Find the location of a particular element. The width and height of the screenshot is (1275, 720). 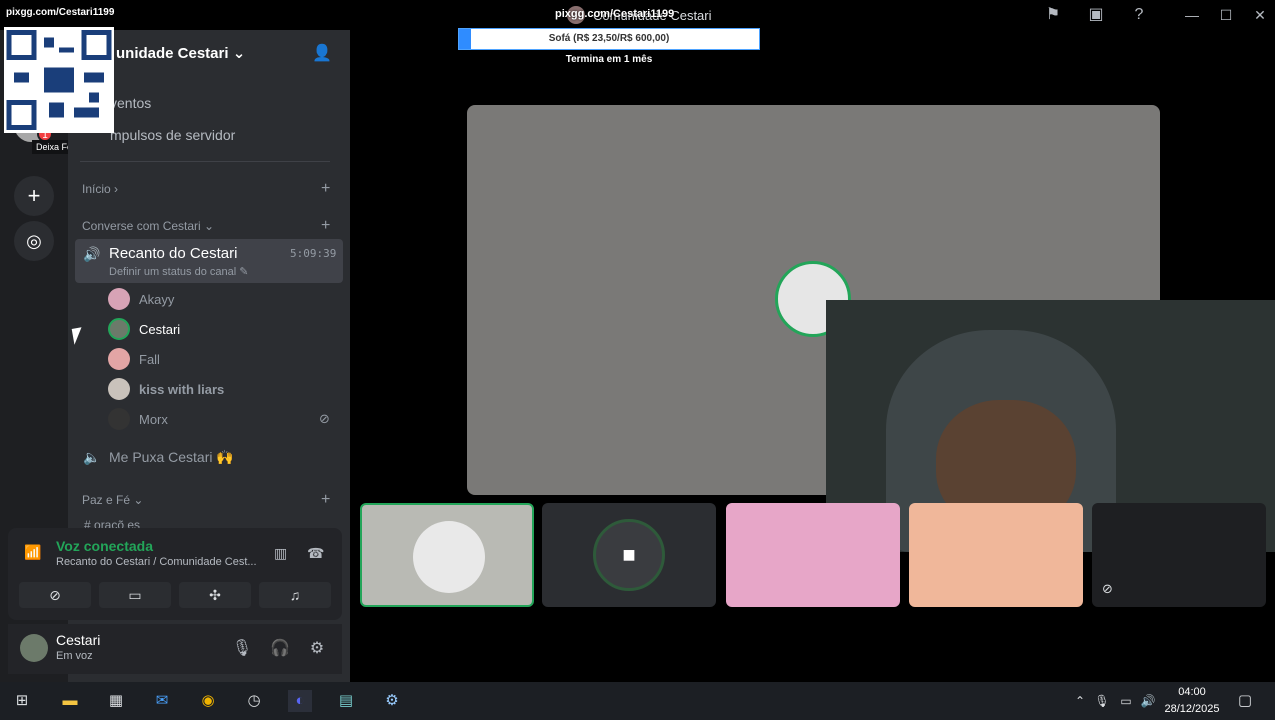

steam-icon: ⚙ is located at coordinates (392, 701).